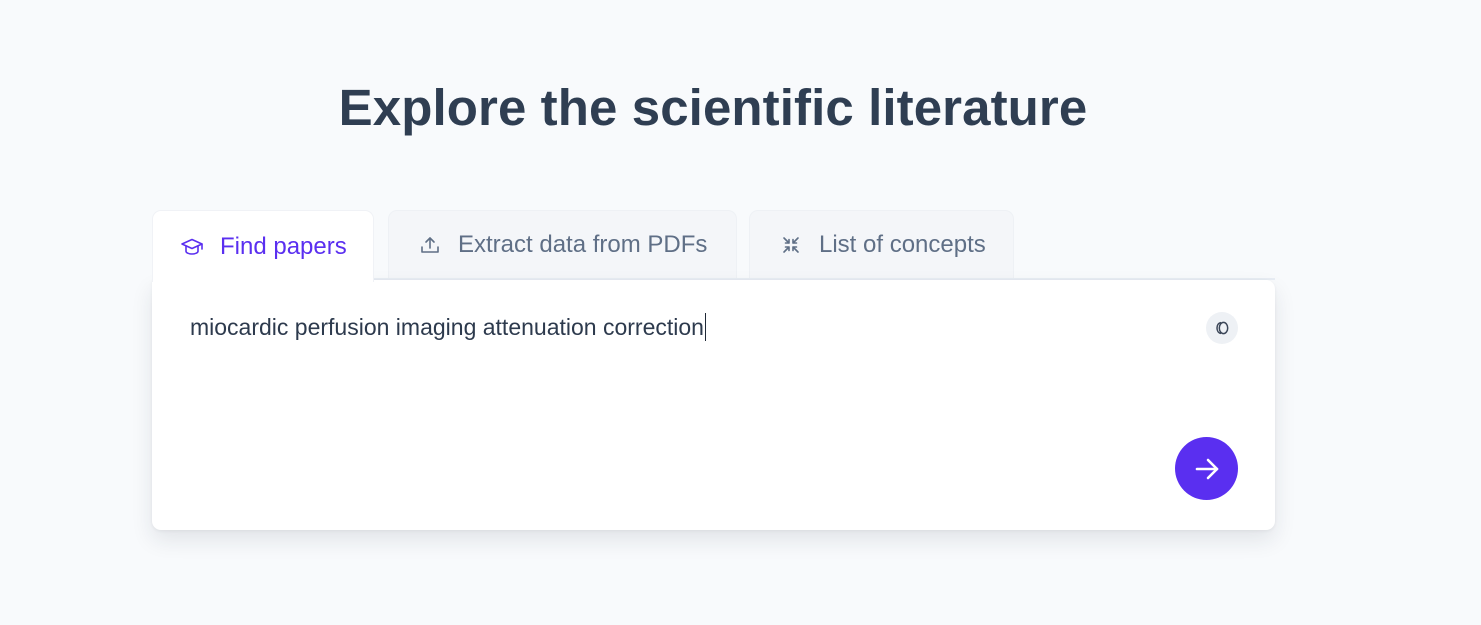 This screenshot has width=1481, height=625. I want to click on arrow-right-icon, so click(1207, 469).